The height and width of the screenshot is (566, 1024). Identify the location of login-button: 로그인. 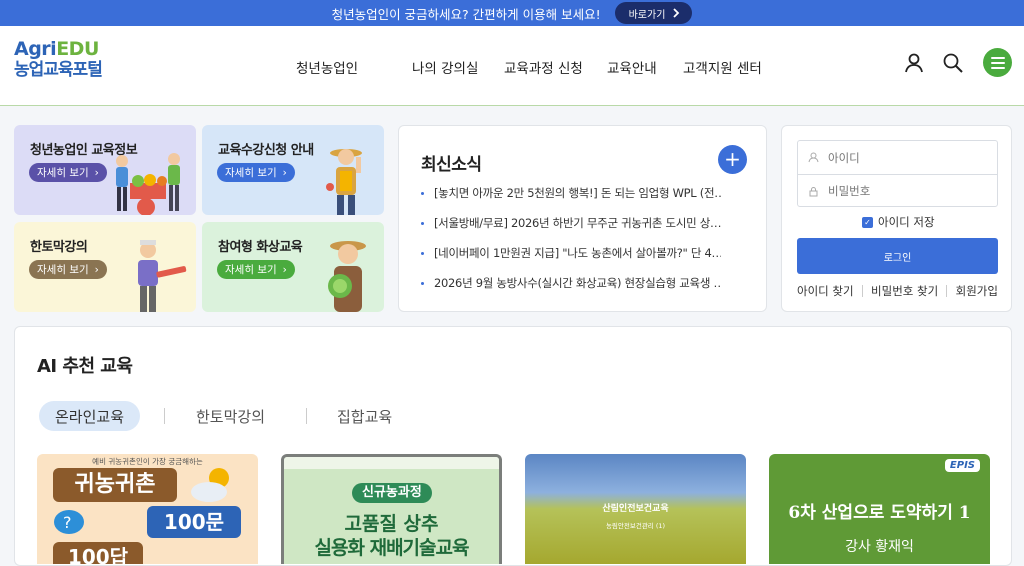
(897, 256).